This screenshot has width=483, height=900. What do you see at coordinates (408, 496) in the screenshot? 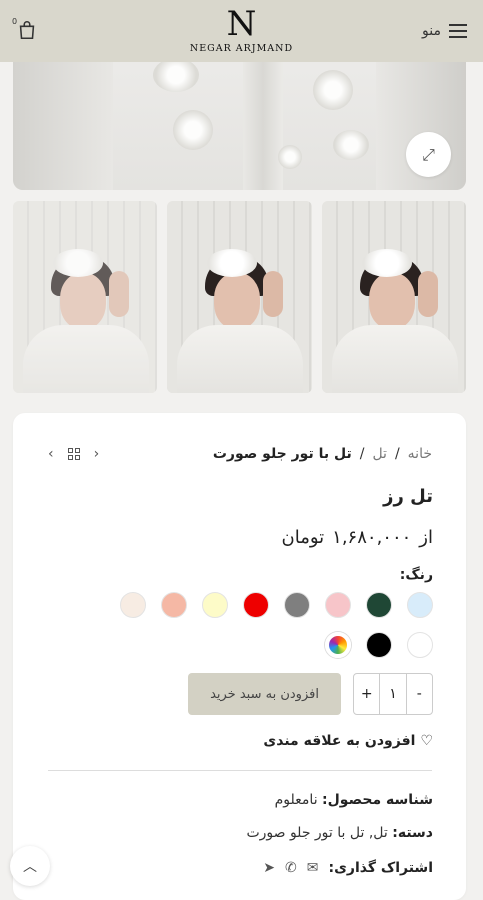
I see `product-title: تل رز` at bounding box center [408, 496].